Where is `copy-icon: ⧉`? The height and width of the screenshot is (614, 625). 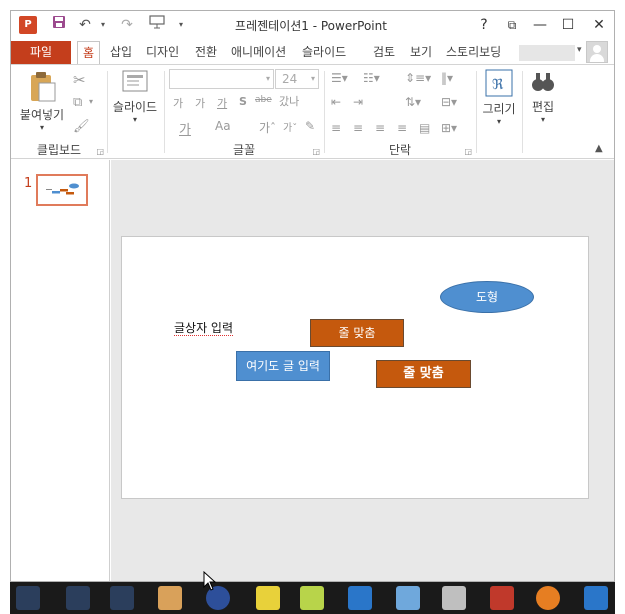
copy-icon: ⧉ is located at coordinates (77, 102).